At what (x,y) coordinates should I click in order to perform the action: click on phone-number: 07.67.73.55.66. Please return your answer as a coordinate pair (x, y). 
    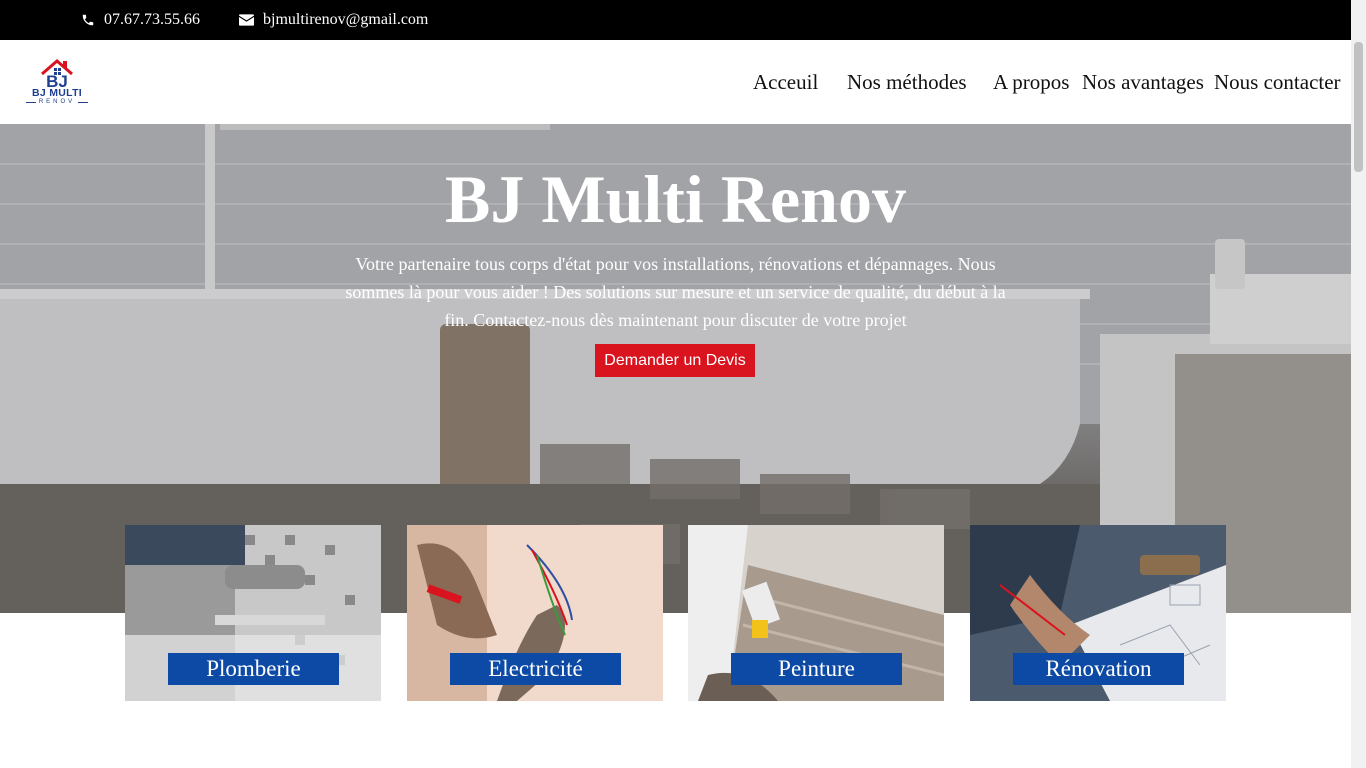
    Looking at the image, I should click on (152, 20).